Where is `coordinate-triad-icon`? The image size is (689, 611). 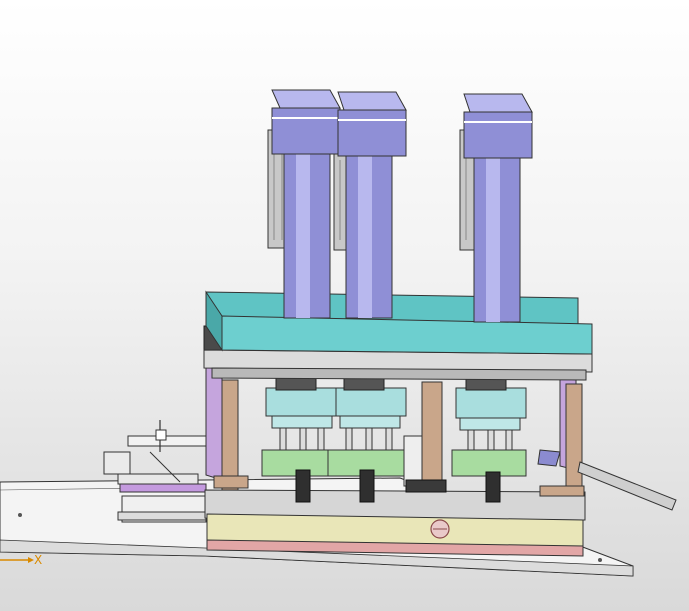 coordinate-triad-icon is located at coordinates (17, 560).